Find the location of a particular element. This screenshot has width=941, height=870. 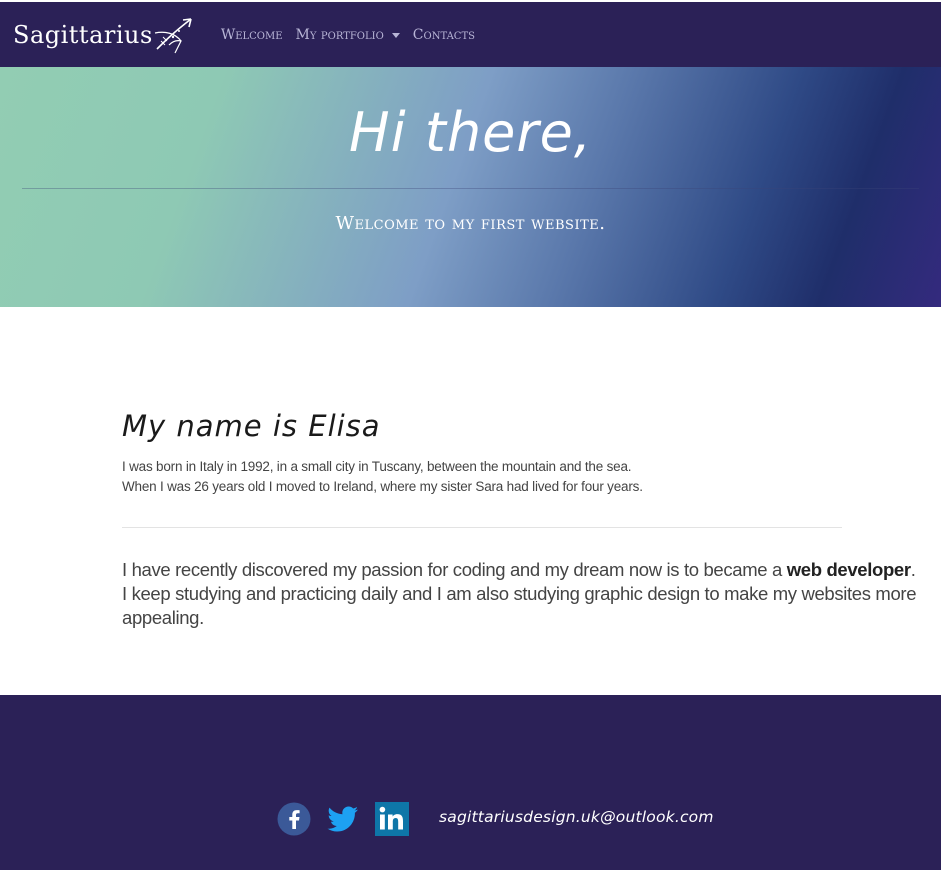

hero-subtitle: Welcome to my first website. is located at coordinates (470, 223).